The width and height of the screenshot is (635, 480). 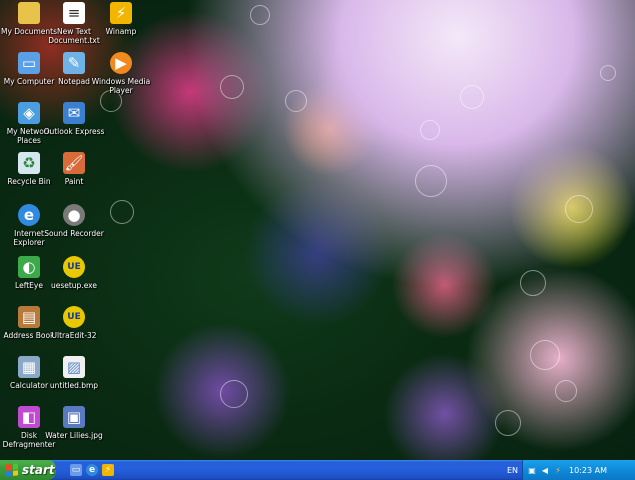 I want to click on desktop-icon-paint: 🖌 Paint, so click(x=74, y=169).